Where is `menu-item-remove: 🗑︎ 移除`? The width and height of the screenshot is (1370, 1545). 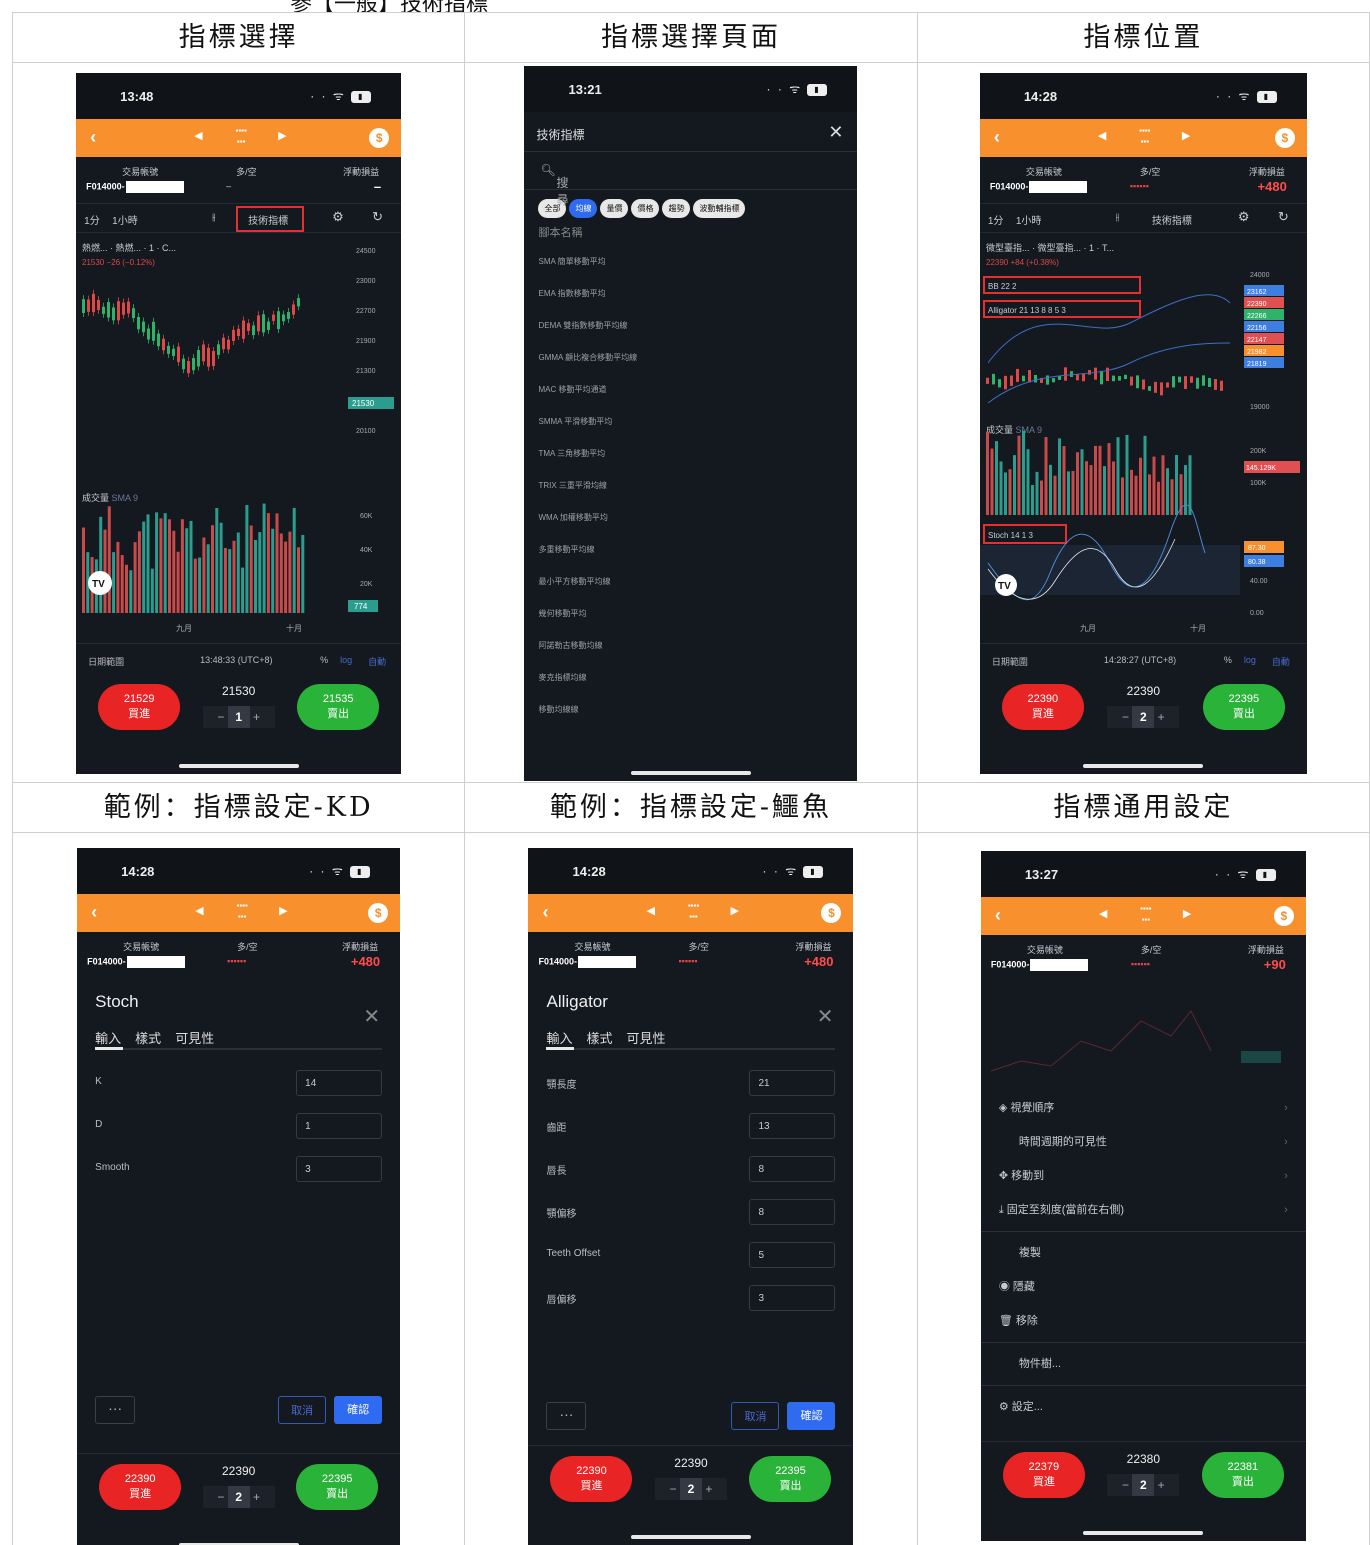
menu-item-remove: 🗑︎ 移除 is located at coordinates (1143, 1321).